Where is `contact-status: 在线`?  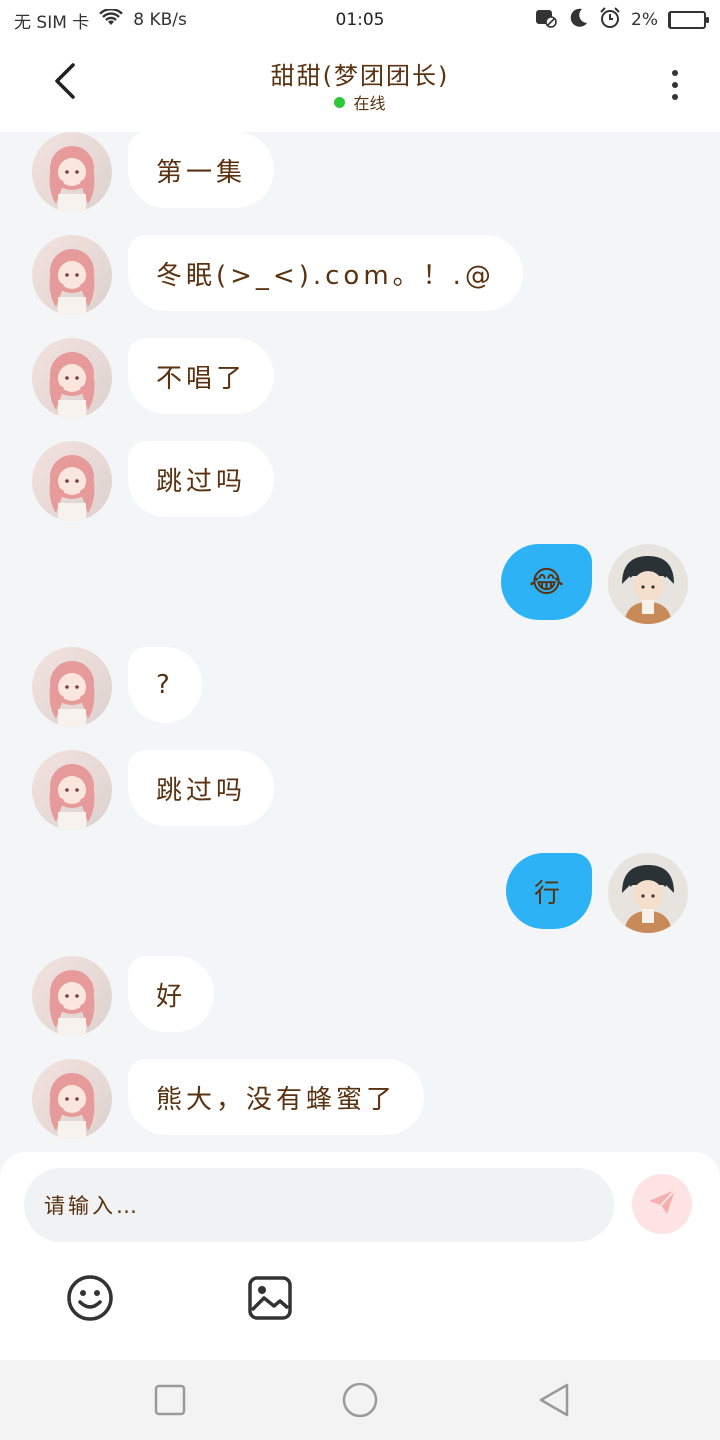 contact-status: 在线 is located at coordinates (360, 102).